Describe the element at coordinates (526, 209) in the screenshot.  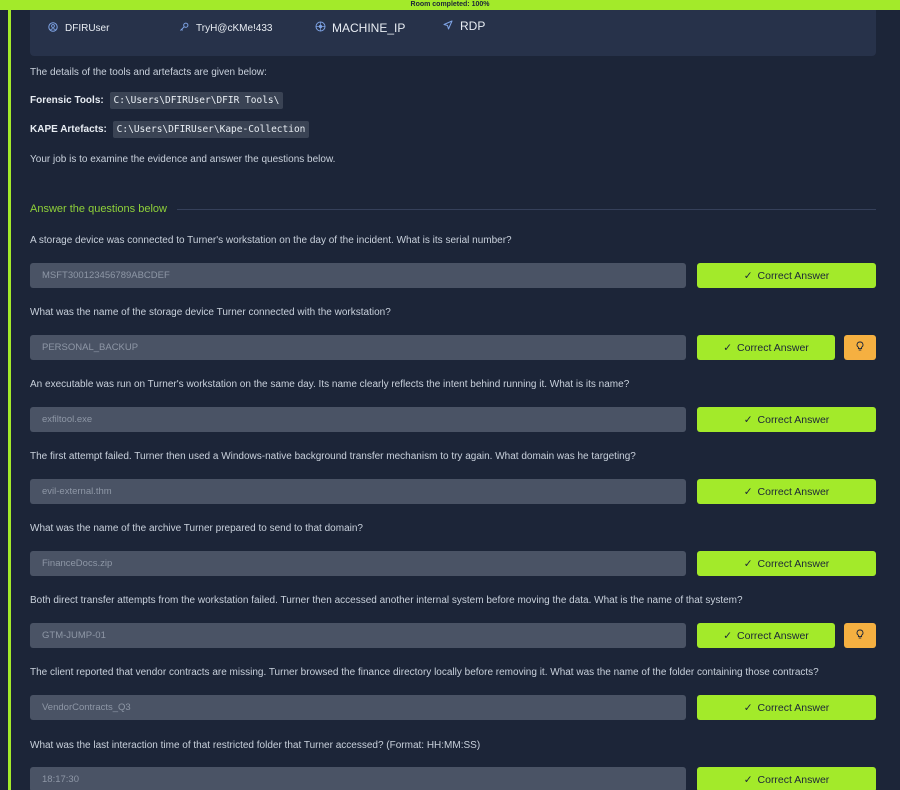
I see `section-divider` at that location.